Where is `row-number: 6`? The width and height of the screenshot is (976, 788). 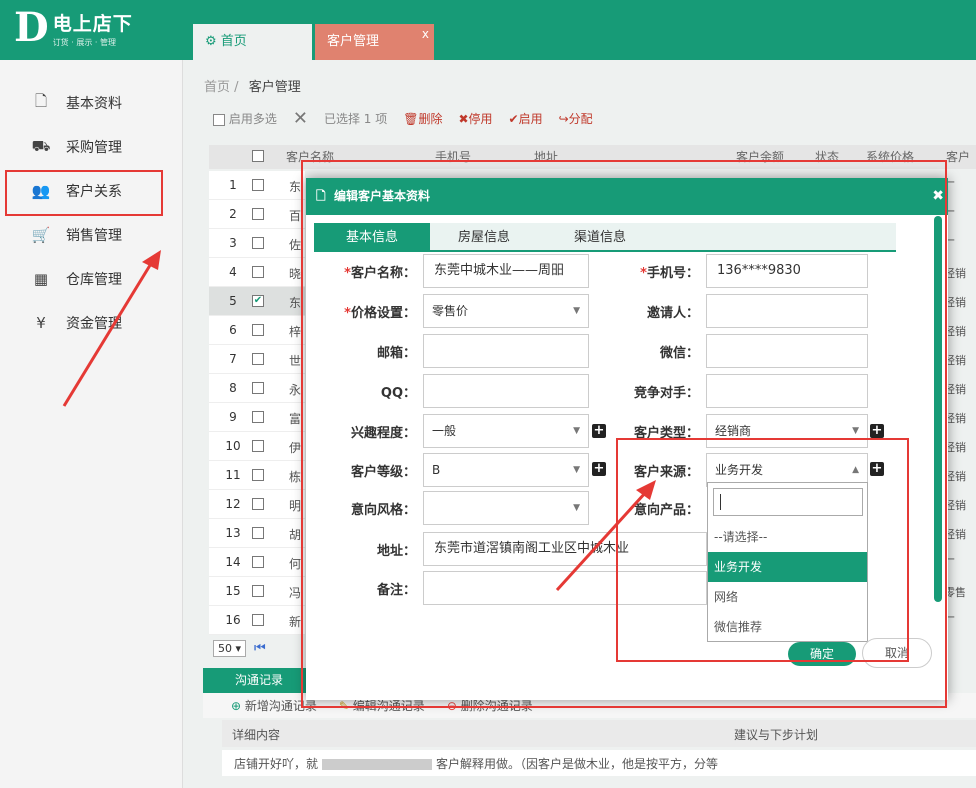
row-number: 6 is located at coordinates (233, 330).